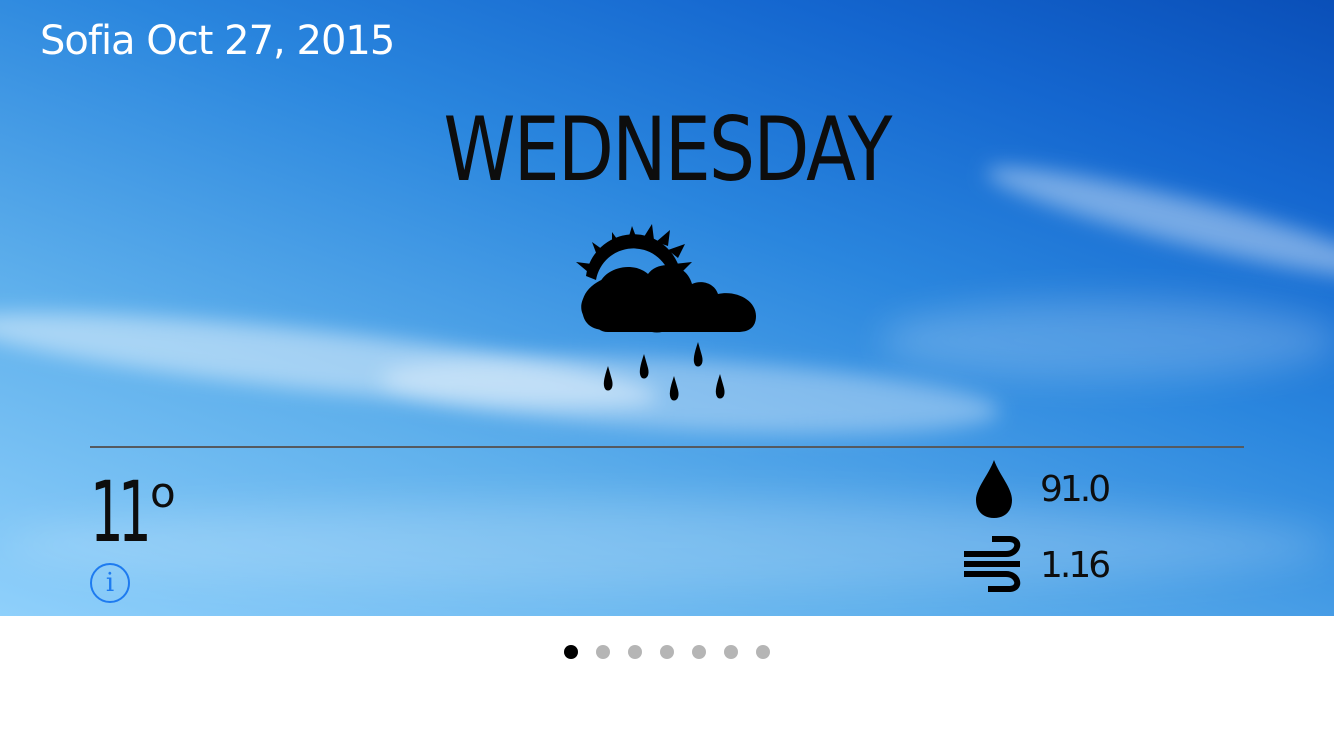 This screenshot has width=1334, height=750. What do you see at coordinates (1075, 489) in the screenshot?
I see `humidity-value: 91.0` at bounding box center [1075, 489].